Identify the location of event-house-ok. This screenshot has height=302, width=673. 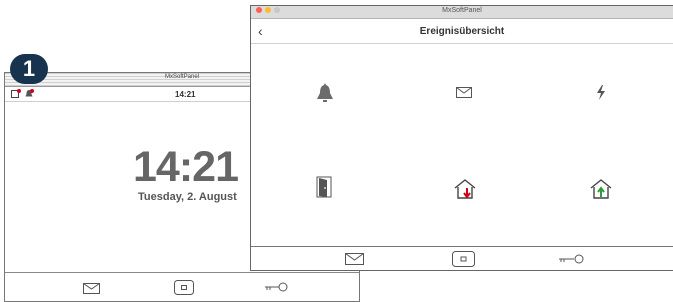
(601, 189).